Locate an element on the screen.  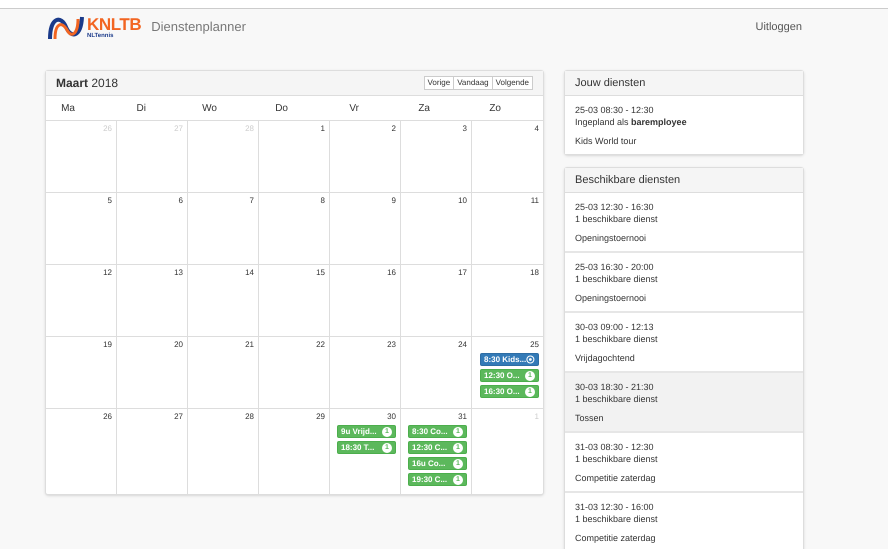
weekday-label: Ma is located at coordinates (68, 108).